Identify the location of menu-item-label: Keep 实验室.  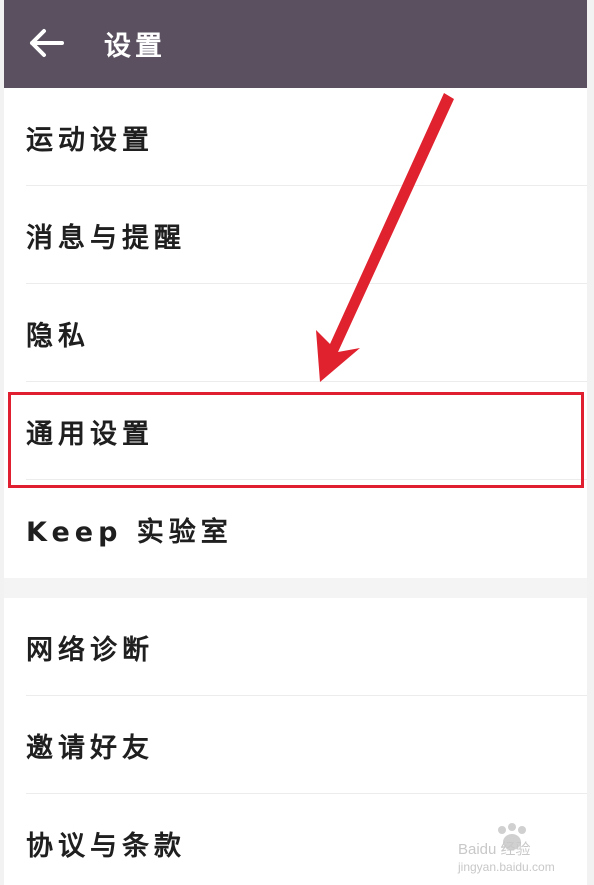
(129, 532).